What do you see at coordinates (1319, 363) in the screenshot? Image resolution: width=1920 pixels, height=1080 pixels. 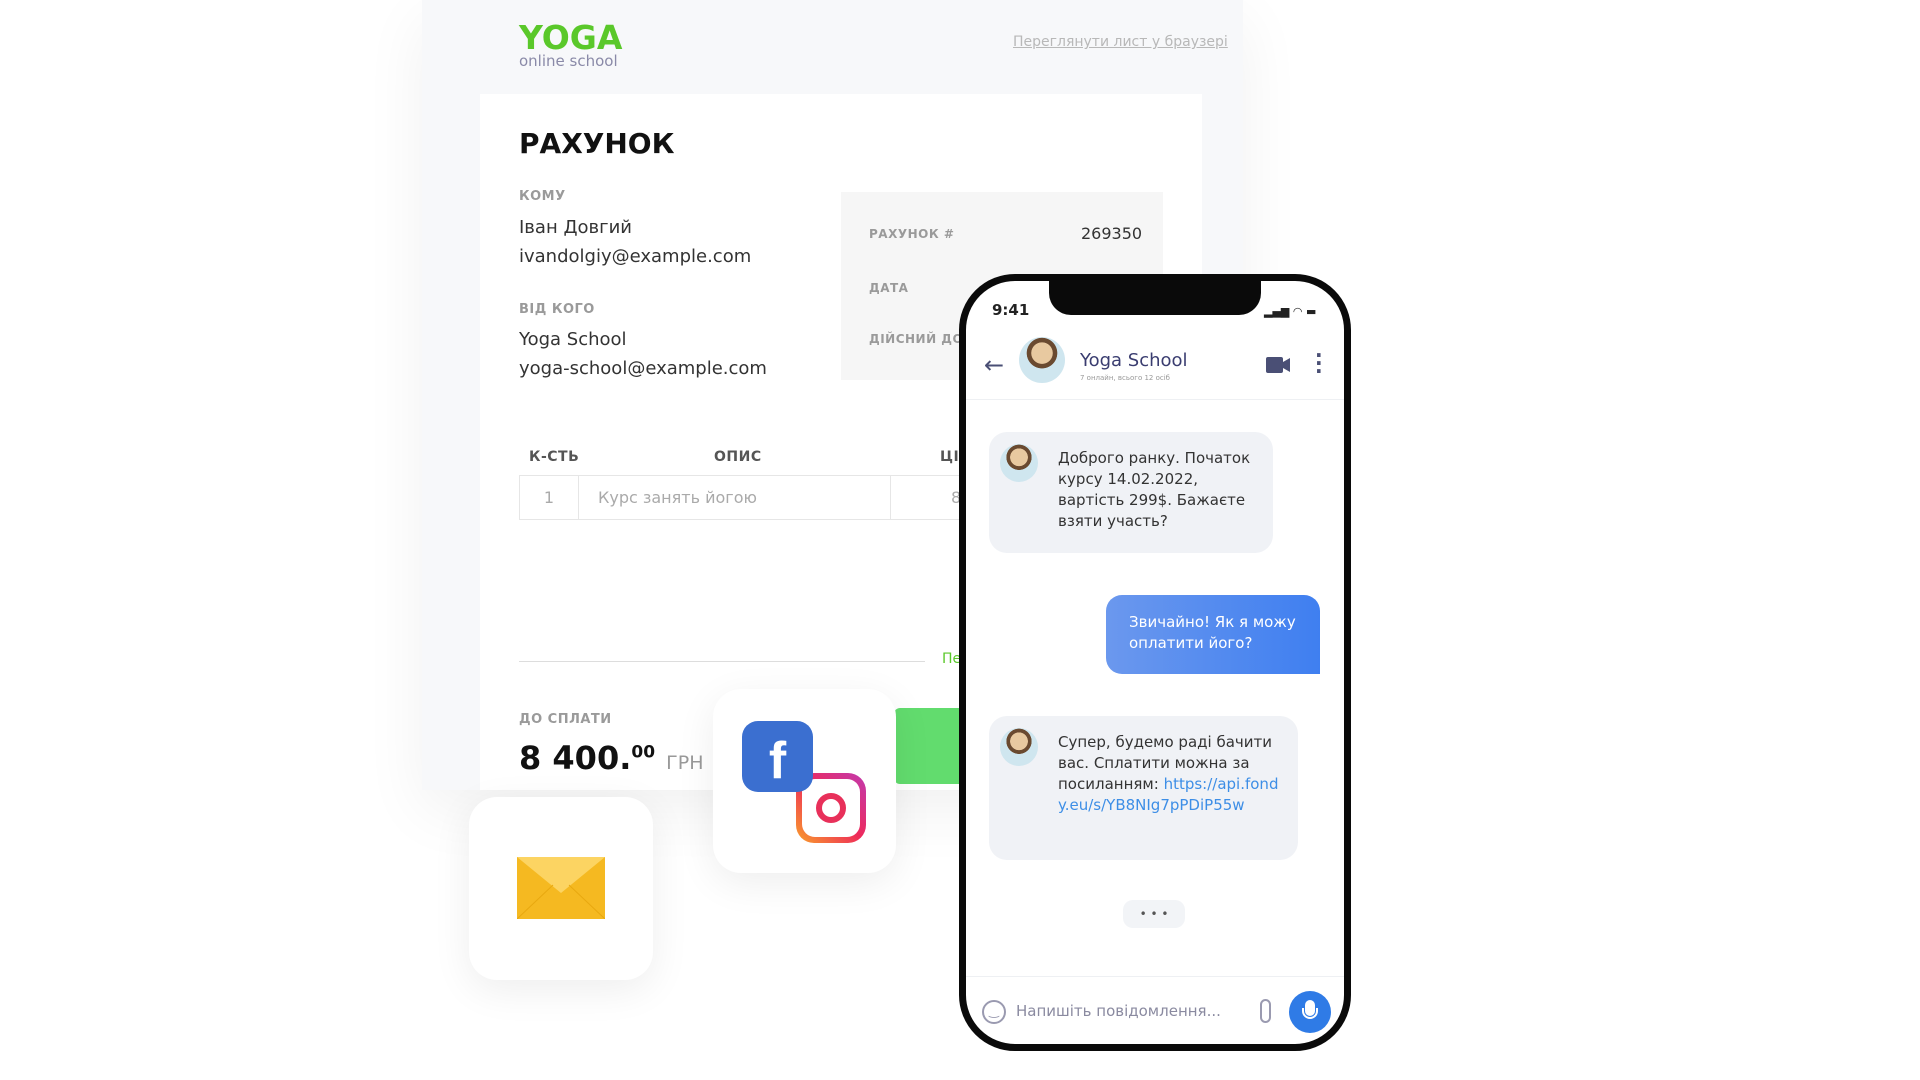 I see `more-options-icon: · · ·` at bounding box center [1319, 363].